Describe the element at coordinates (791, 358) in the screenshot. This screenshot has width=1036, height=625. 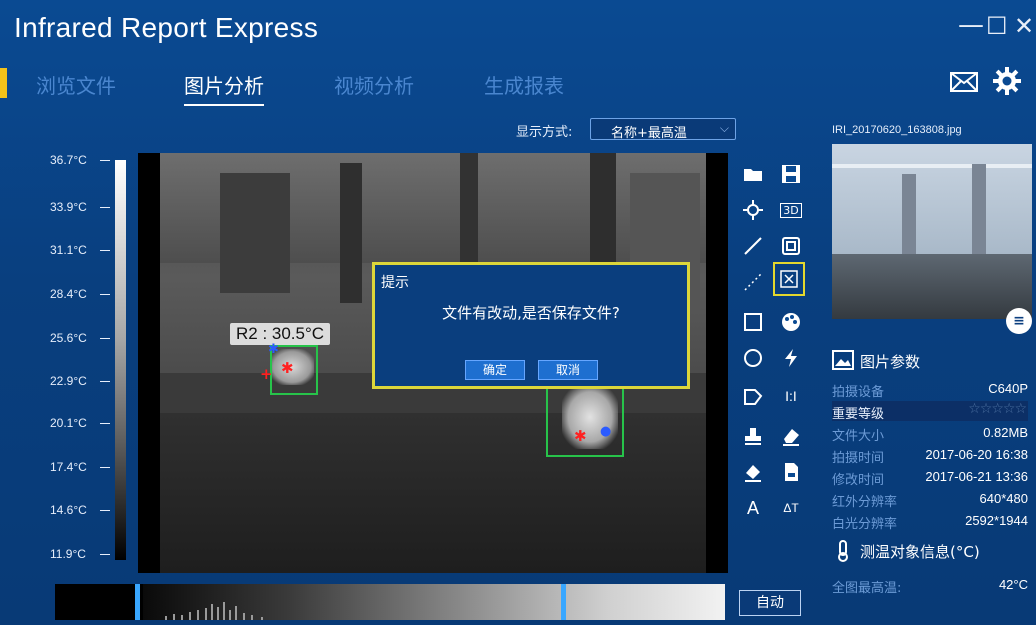
I see `lightning-icon` at that location.